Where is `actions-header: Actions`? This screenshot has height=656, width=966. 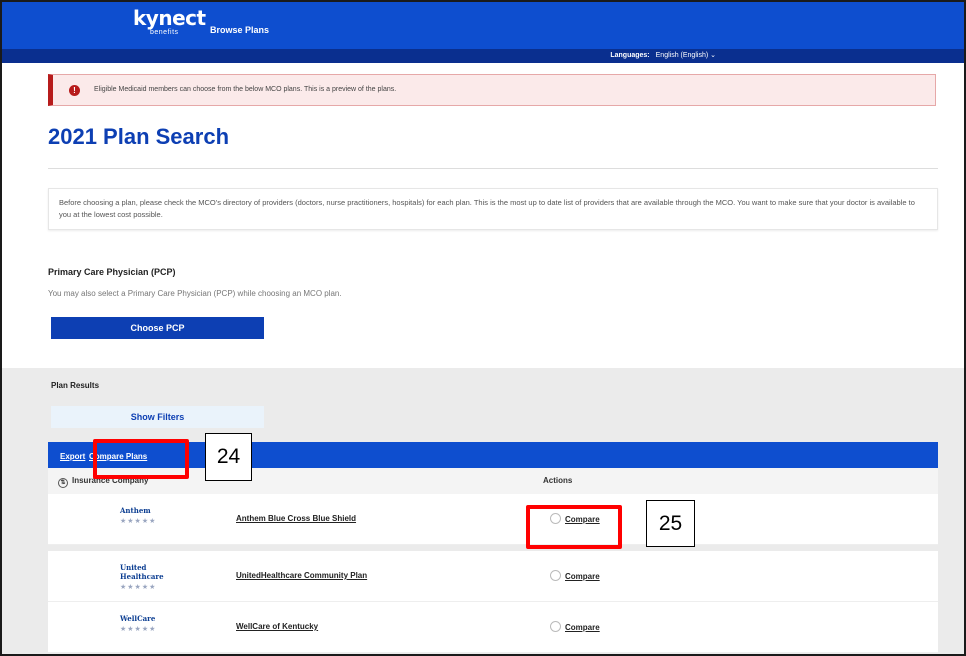
actions-header: Actions is located at coordinates (558, 480).